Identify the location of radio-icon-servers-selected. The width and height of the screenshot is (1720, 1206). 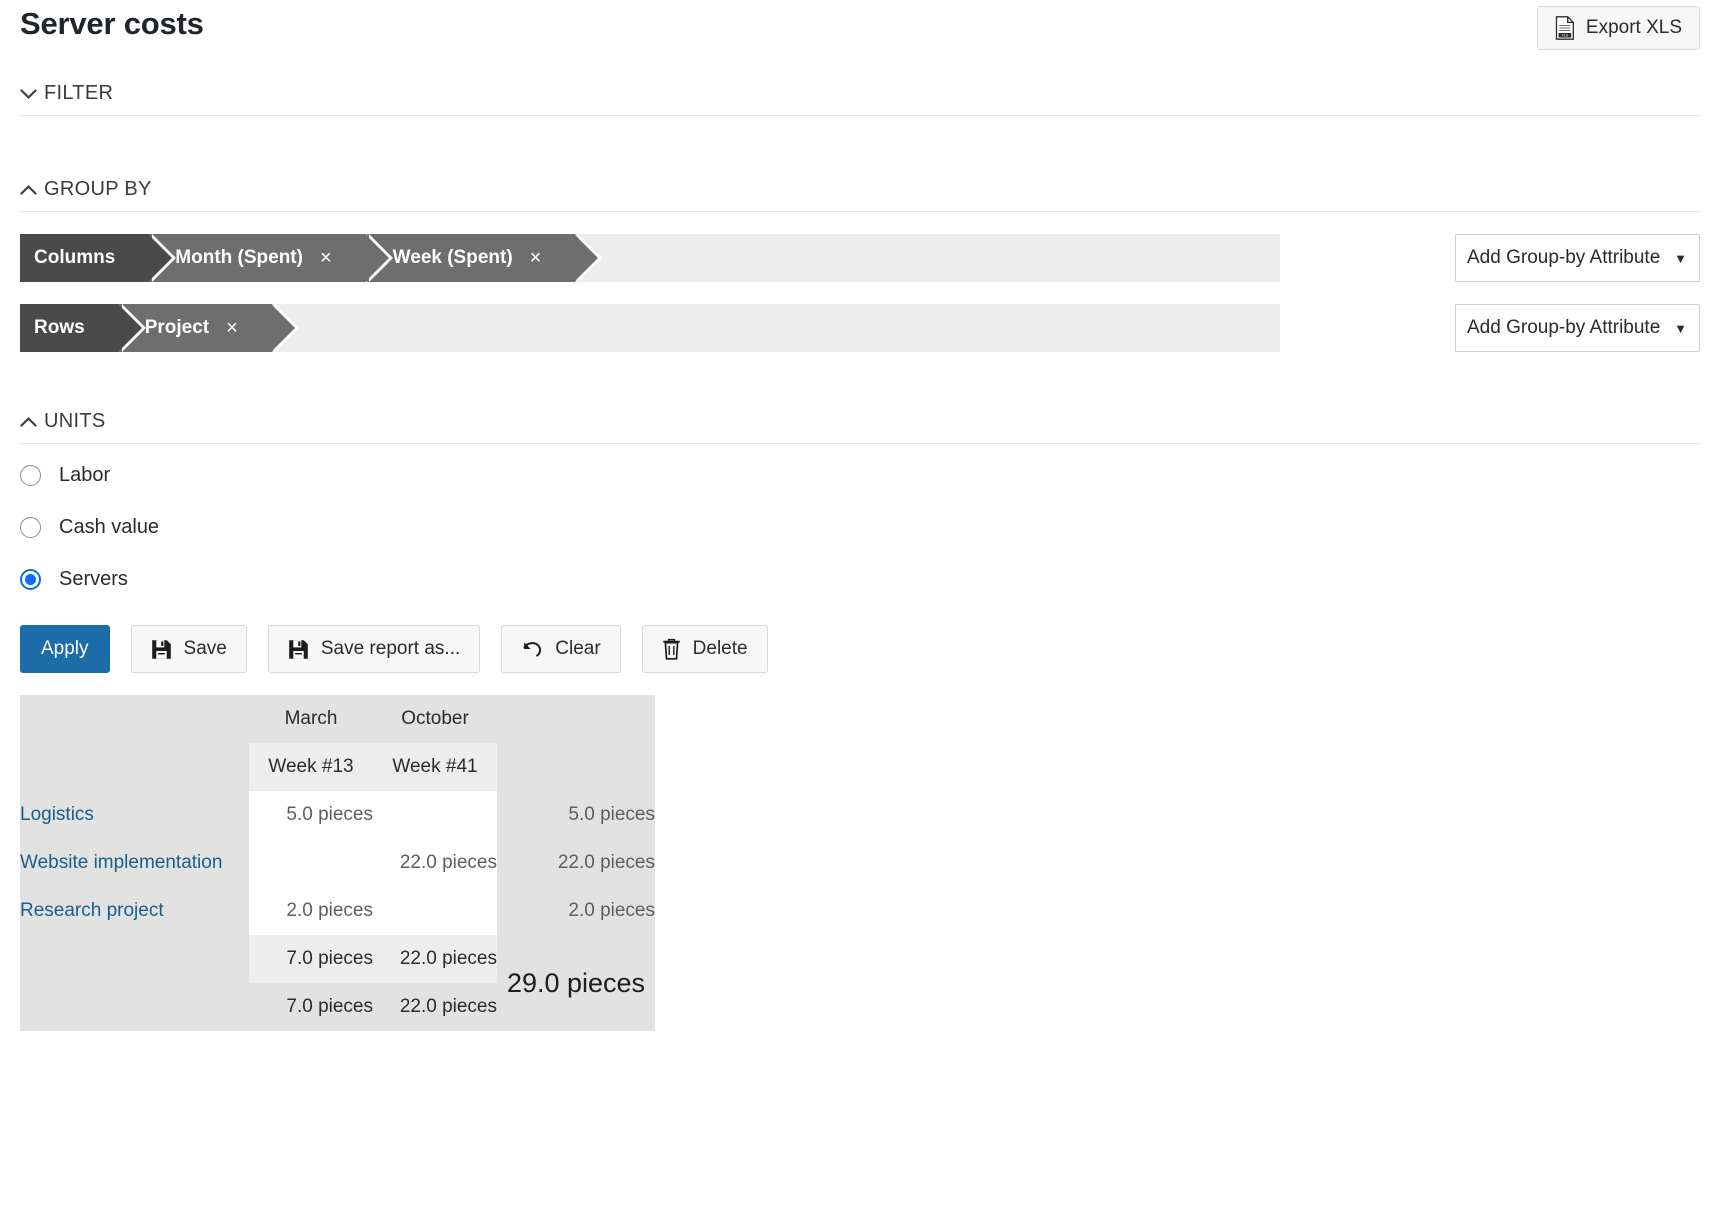
(30, 579).